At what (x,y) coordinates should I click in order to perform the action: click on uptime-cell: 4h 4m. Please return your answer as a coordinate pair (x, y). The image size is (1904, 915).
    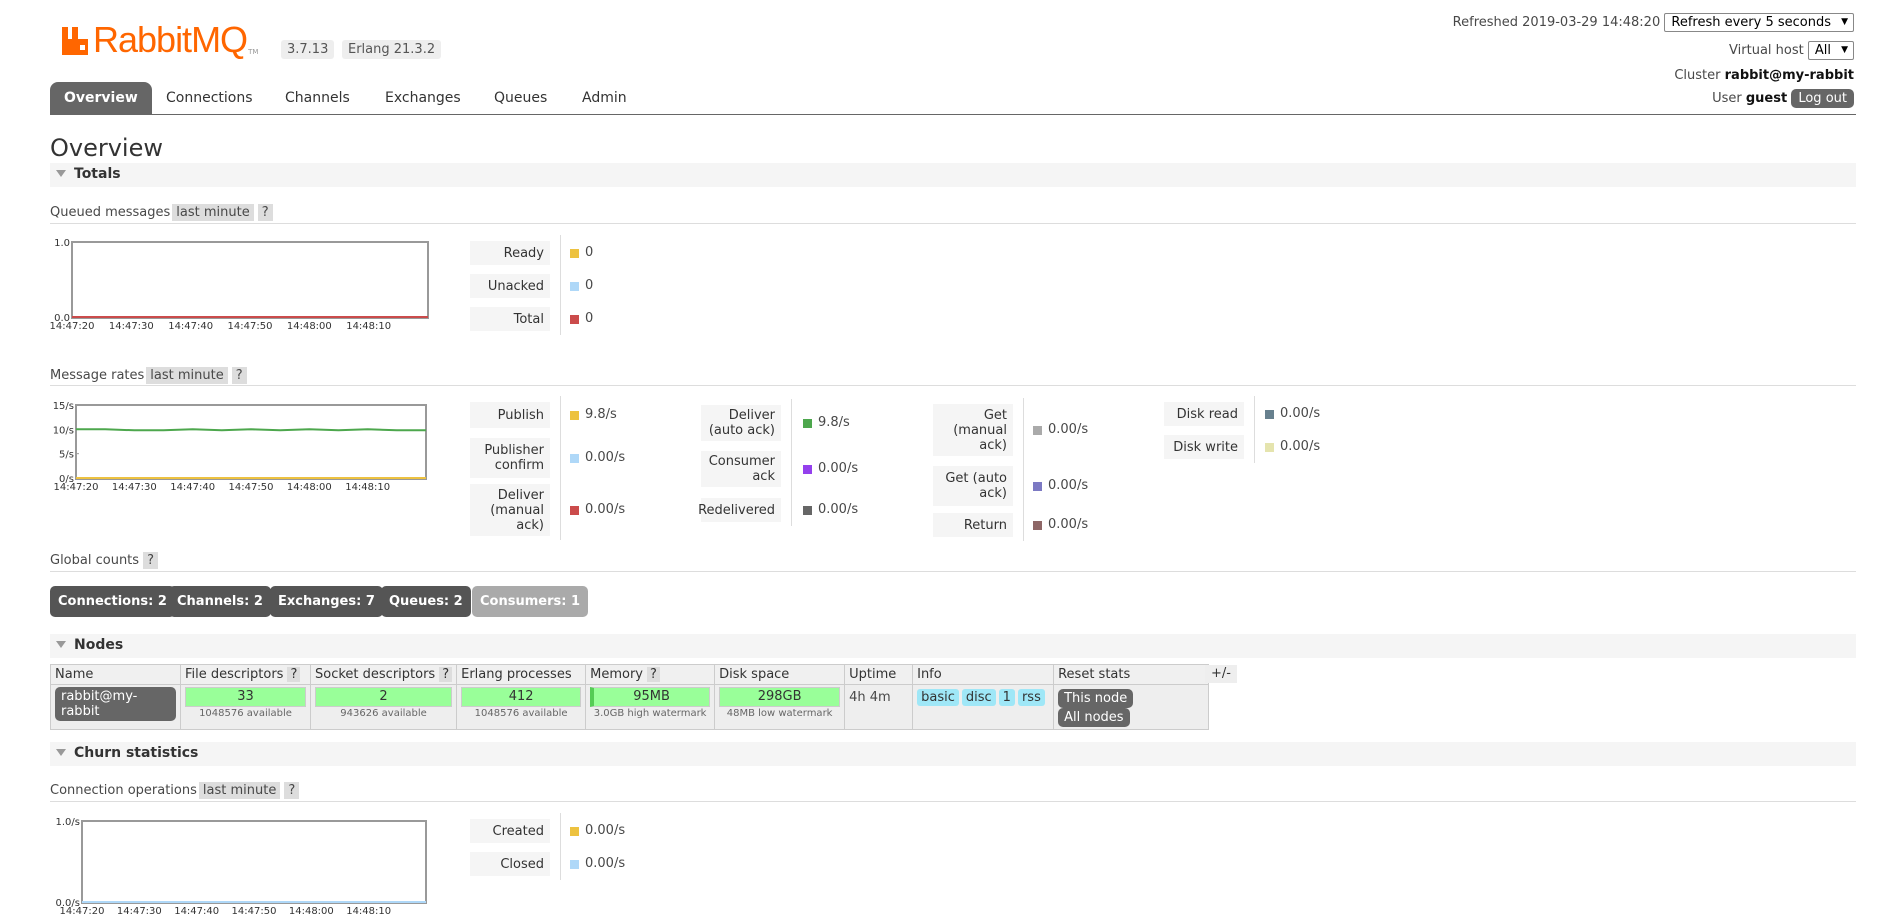
    Looking at the image, I should click on (879, 707).